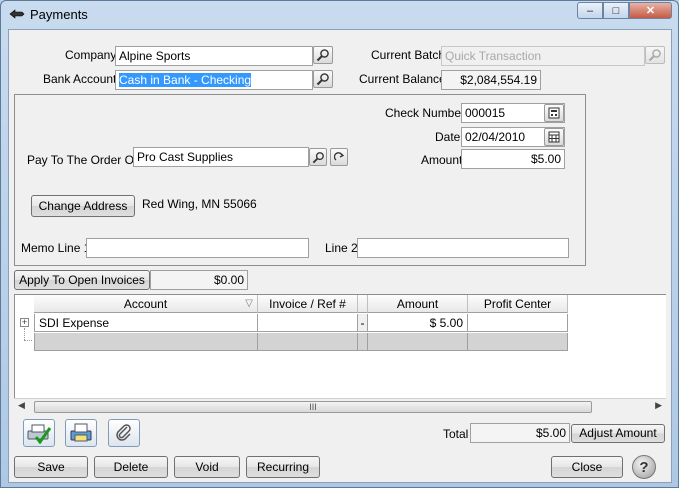 This screenshot has height=488, width=679. Describe the element at coordinates (17, 14) in the screenshot. I see `payments-app-icon` at that location.